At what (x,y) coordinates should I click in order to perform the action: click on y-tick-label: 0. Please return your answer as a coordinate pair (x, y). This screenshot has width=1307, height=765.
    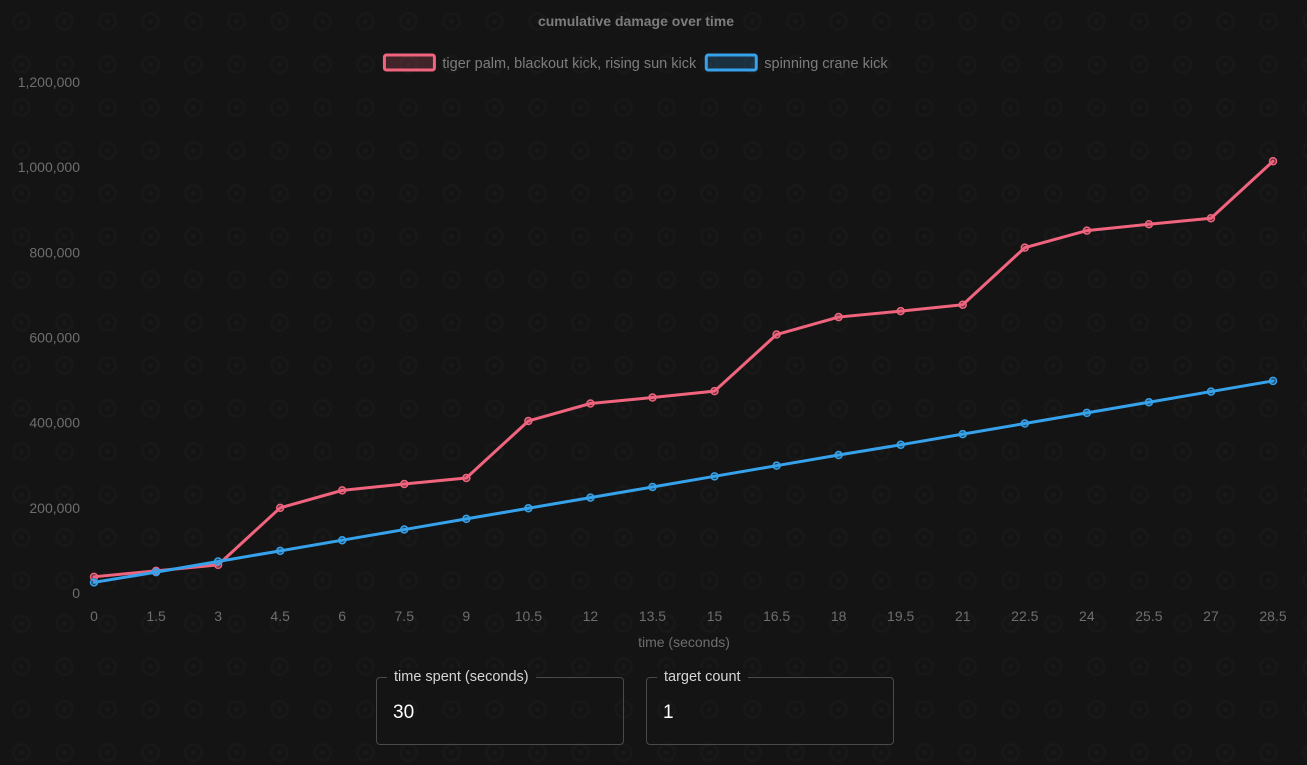
    Looking at the image, I should click on (76, 593).